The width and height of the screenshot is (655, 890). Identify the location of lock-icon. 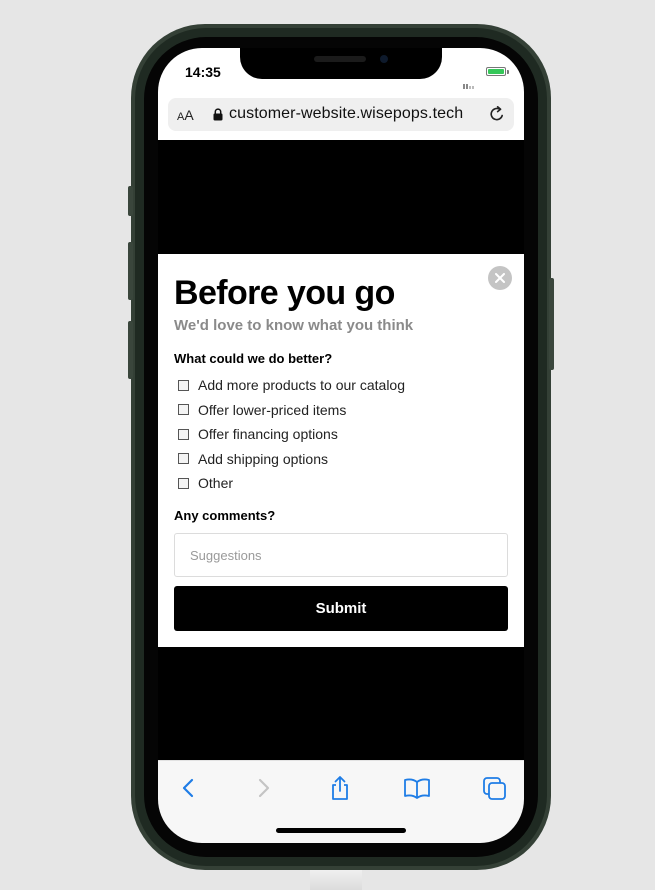
(218, 114).